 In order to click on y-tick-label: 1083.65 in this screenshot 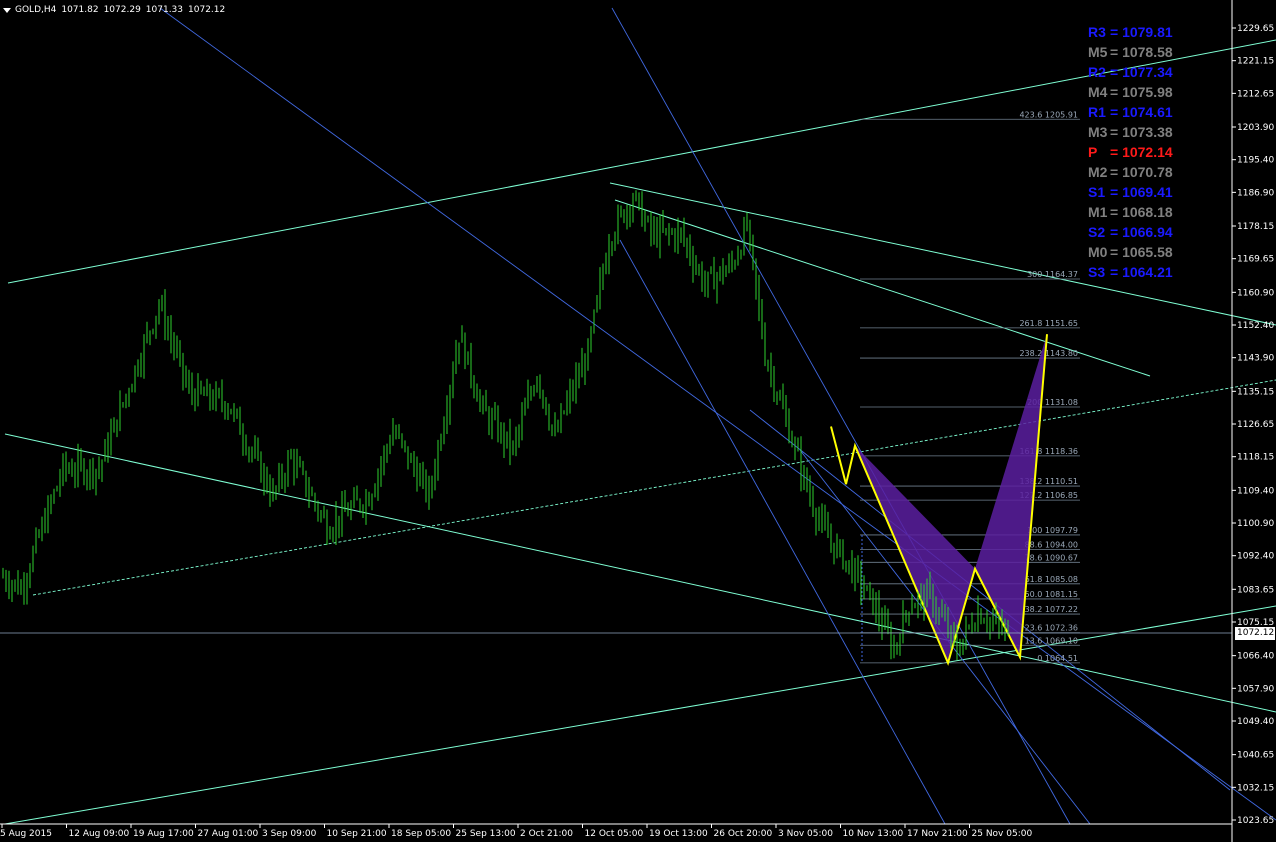, I will do `click(1255, 590)`.